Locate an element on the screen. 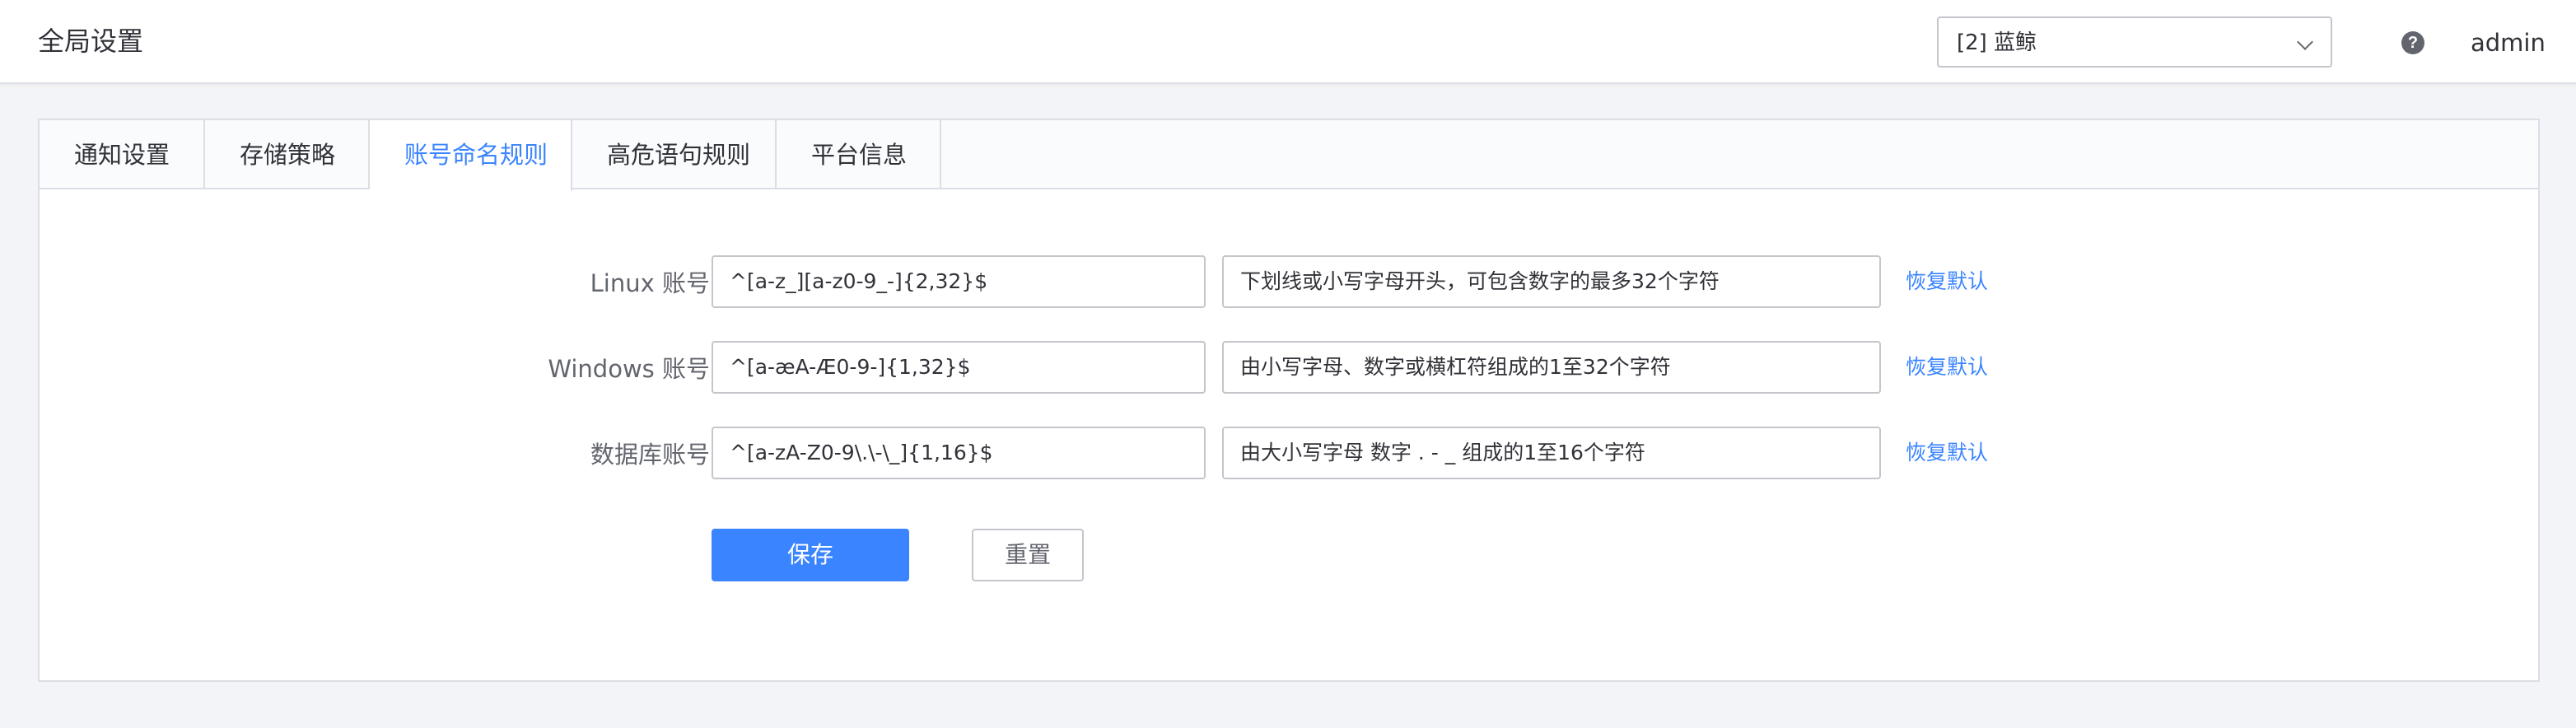  database-restore-default-link: 恢复默认 is located at coordinates (1947, 453).